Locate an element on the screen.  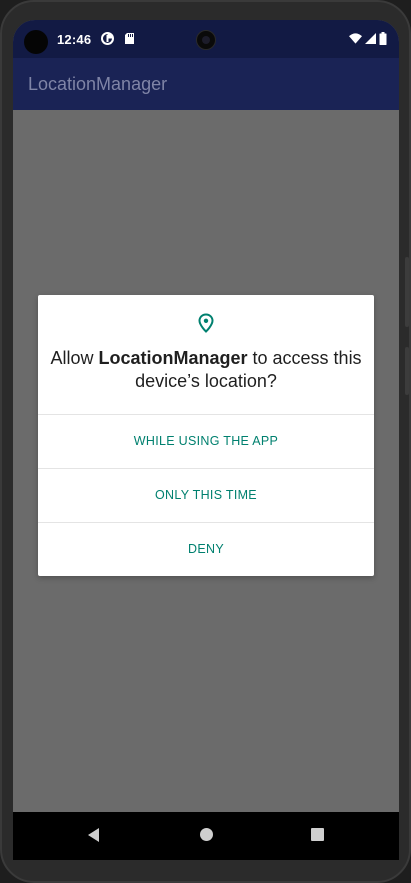
camera-lens is located at coordinates (206, 40).